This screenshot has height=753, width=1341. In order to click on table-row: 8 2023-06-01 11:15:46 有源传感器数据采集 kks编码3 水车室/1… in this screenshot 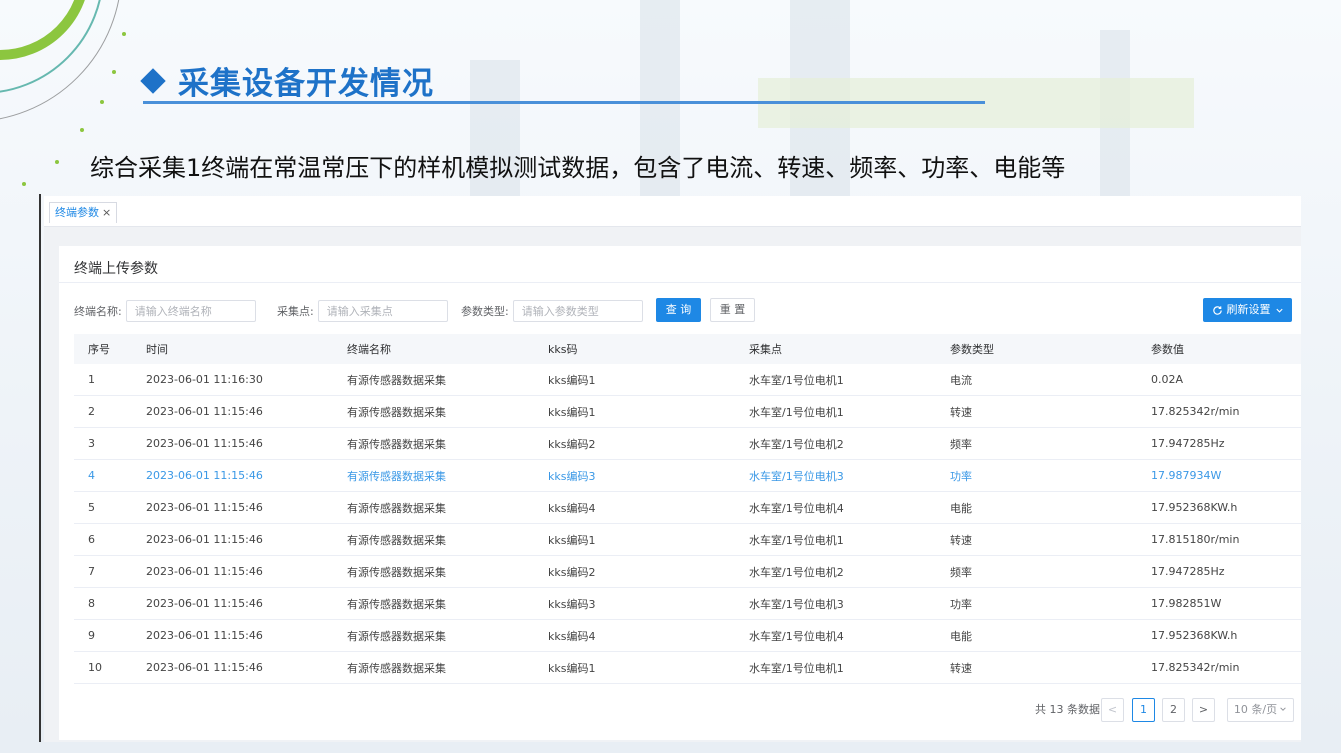, I will do `click(687, 603)`.